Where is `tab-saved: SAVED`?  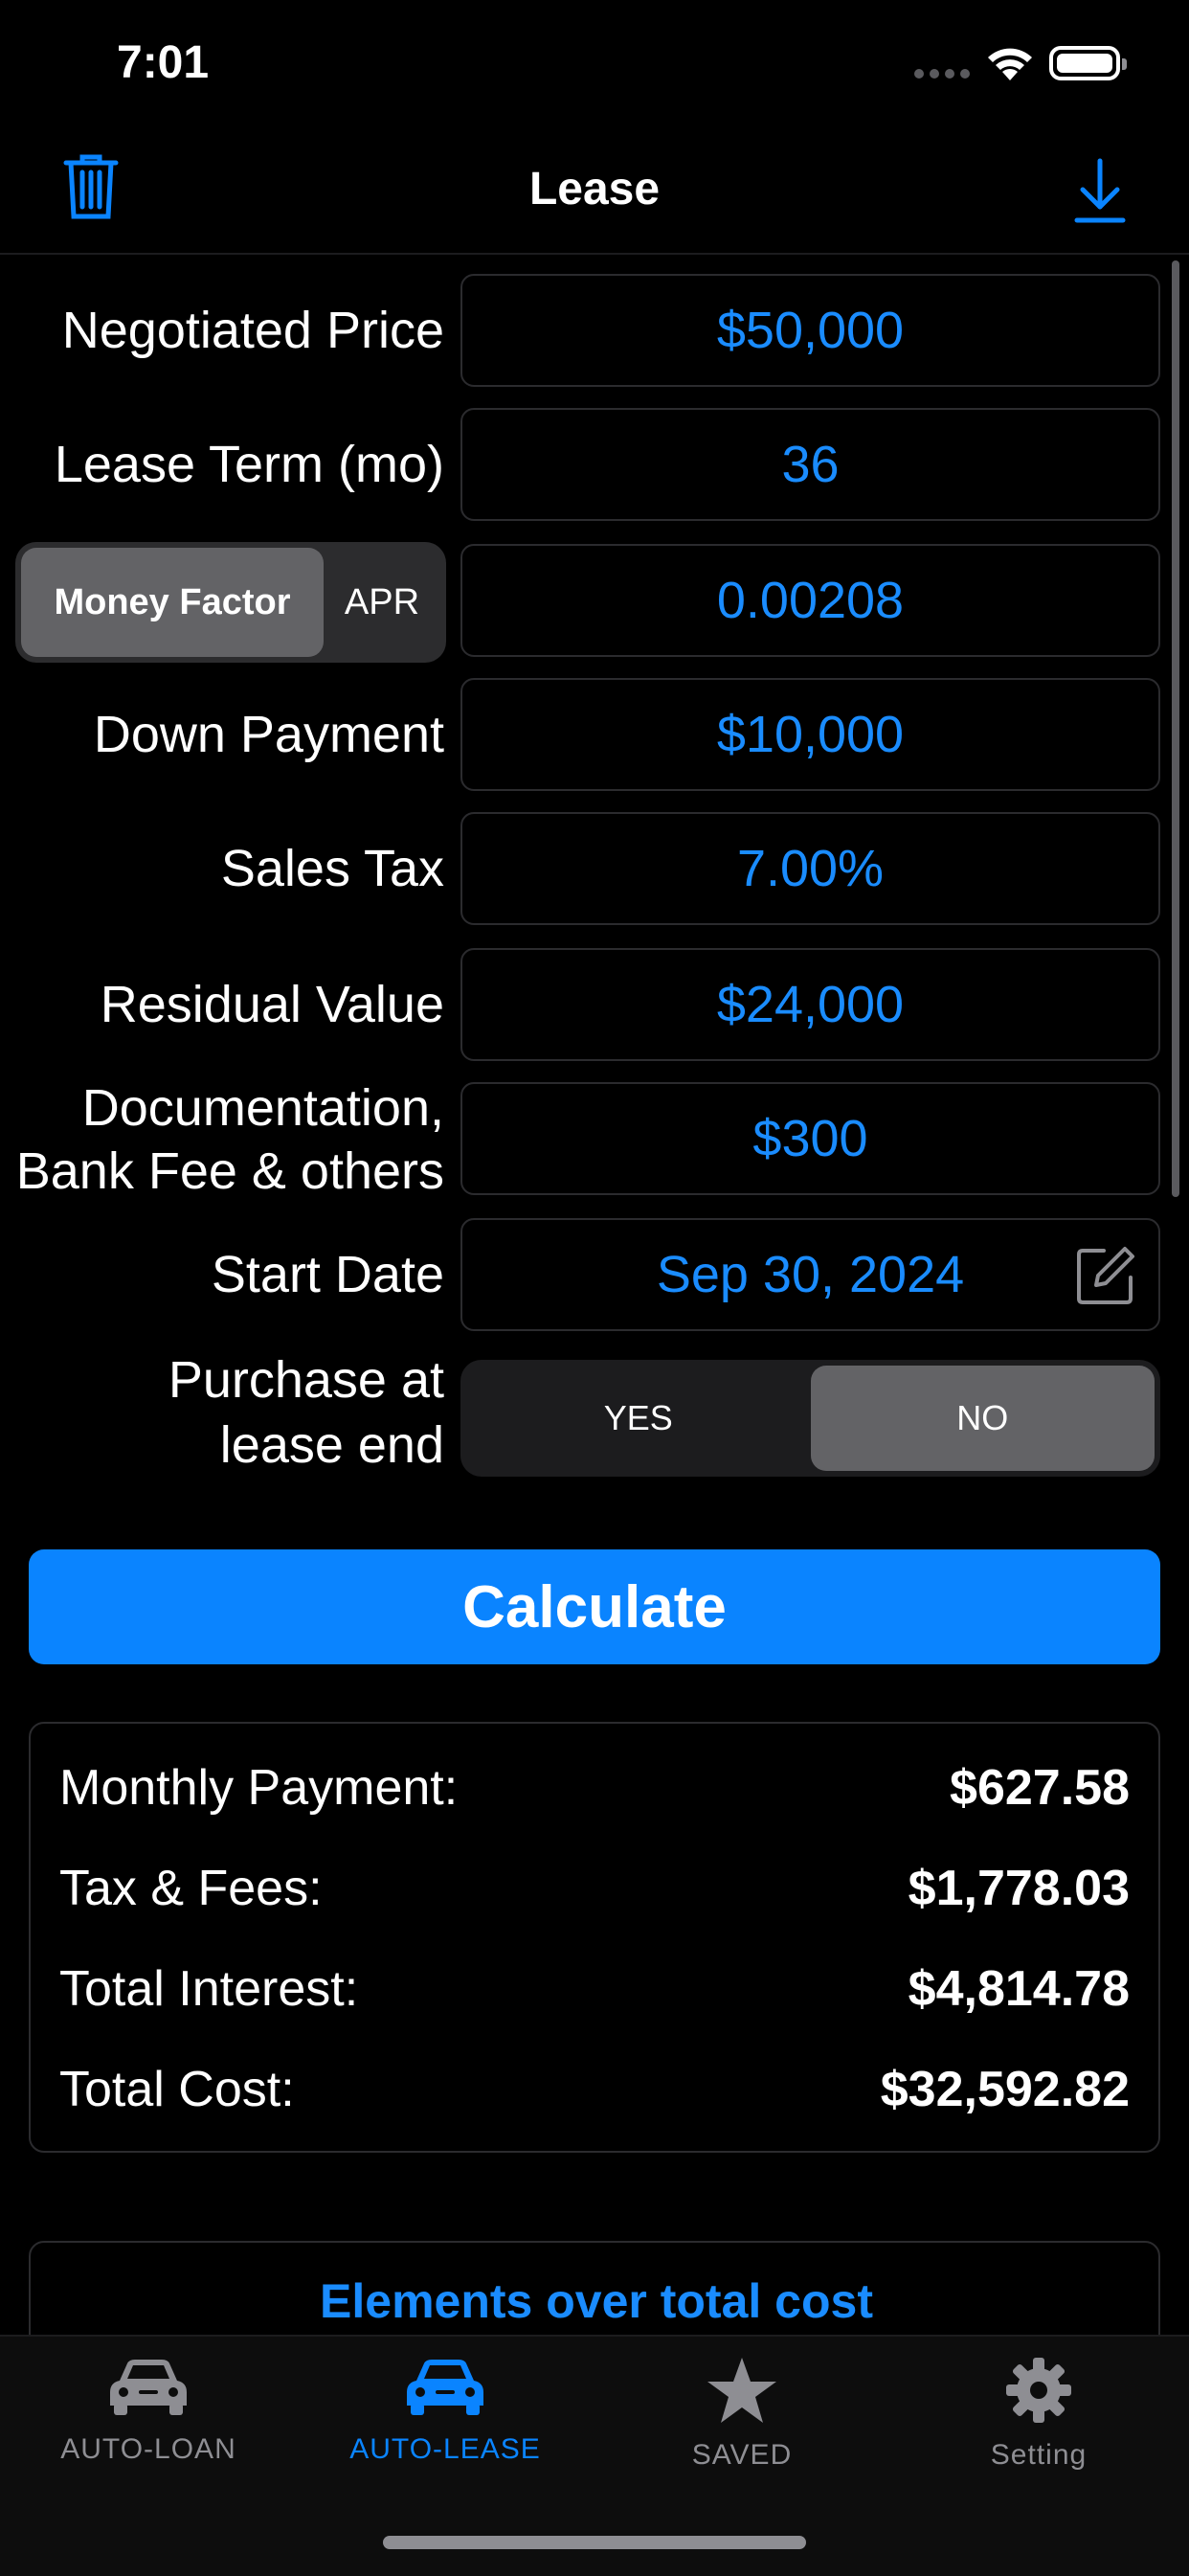 tab-saved: SAVED is located at coordinates (742, 2414).